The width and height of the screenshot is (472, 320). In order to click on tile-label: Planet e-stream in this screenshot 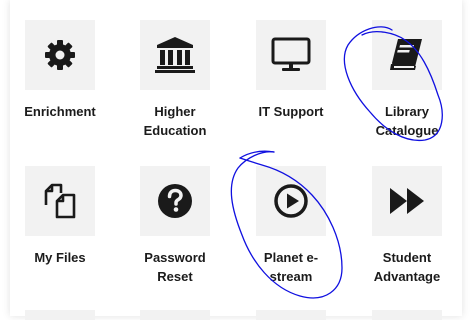, I will do `click(291, 267)`.